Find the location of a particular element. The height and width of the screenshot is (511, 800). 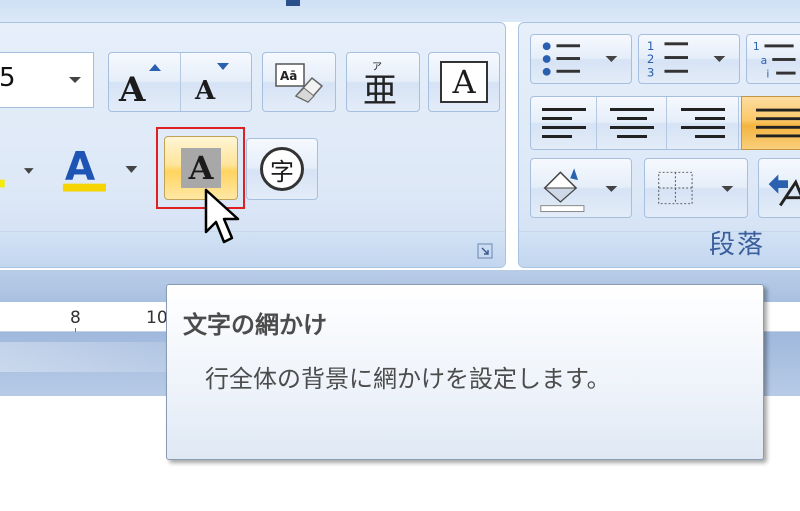

enclosed-character-icon: 字 is located at coordinates (282, 169).